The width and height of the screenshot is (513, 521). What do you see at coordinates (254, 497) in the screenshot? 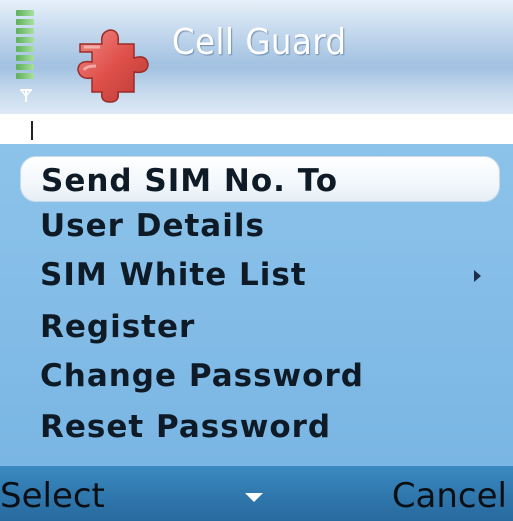
I see `scroll-down-indicator-icon` at bounding box center [254, 497].